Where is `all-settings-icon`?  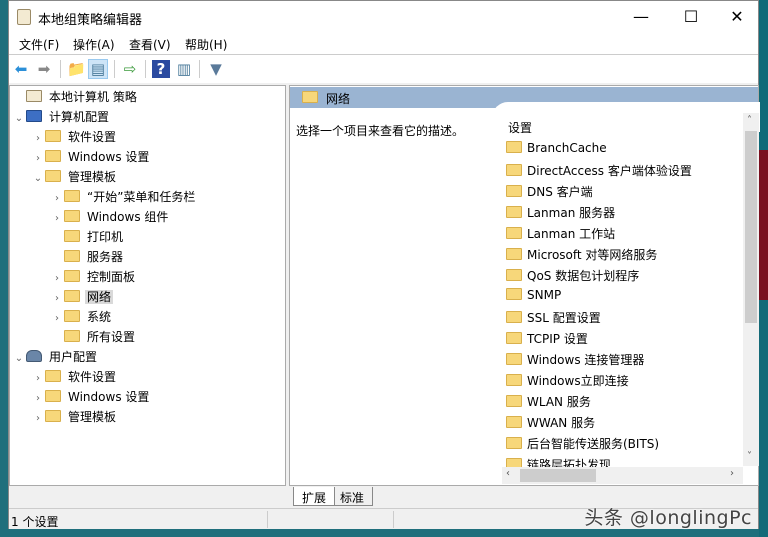
all-settings-icon is located at coordinates (72, 336).